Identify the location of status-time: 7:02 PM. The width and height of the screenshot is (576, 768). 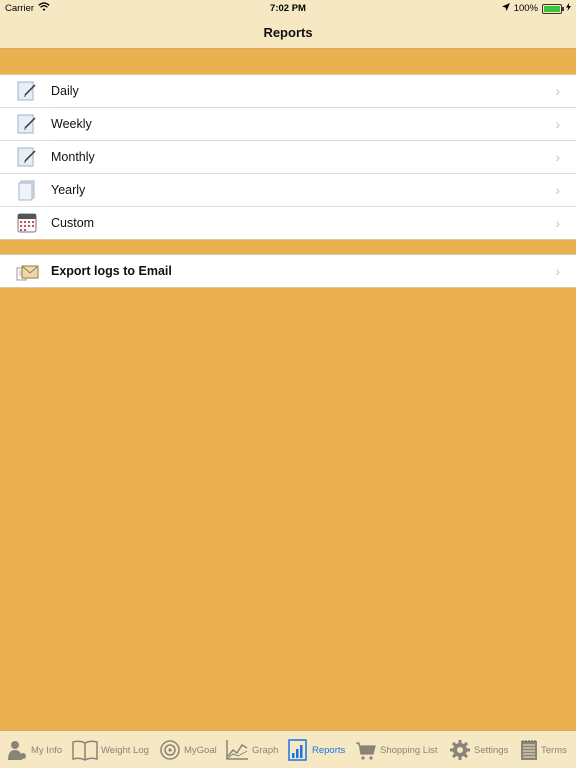
(288, 8).